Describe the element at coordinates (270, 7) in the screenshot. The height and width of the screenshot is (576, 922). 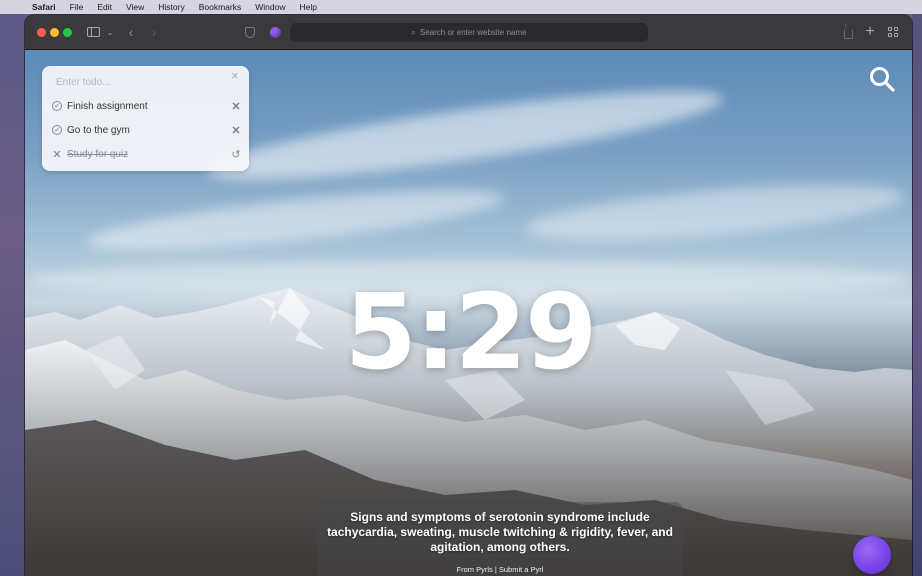
I see `menu-window: Window` at that location.